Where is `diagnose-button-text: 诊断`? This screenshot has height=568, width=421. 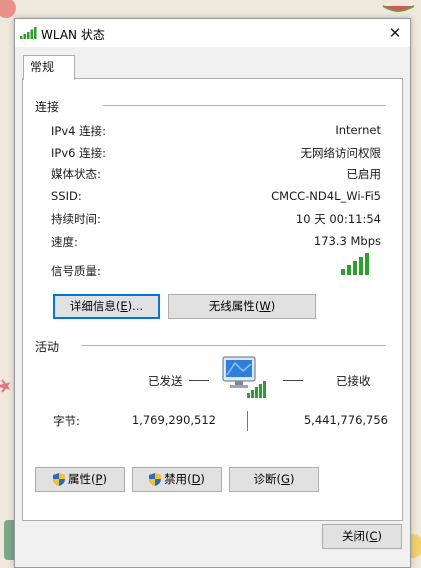
diagnose-button-text: 诊断 is located at coordinates (265, 479).